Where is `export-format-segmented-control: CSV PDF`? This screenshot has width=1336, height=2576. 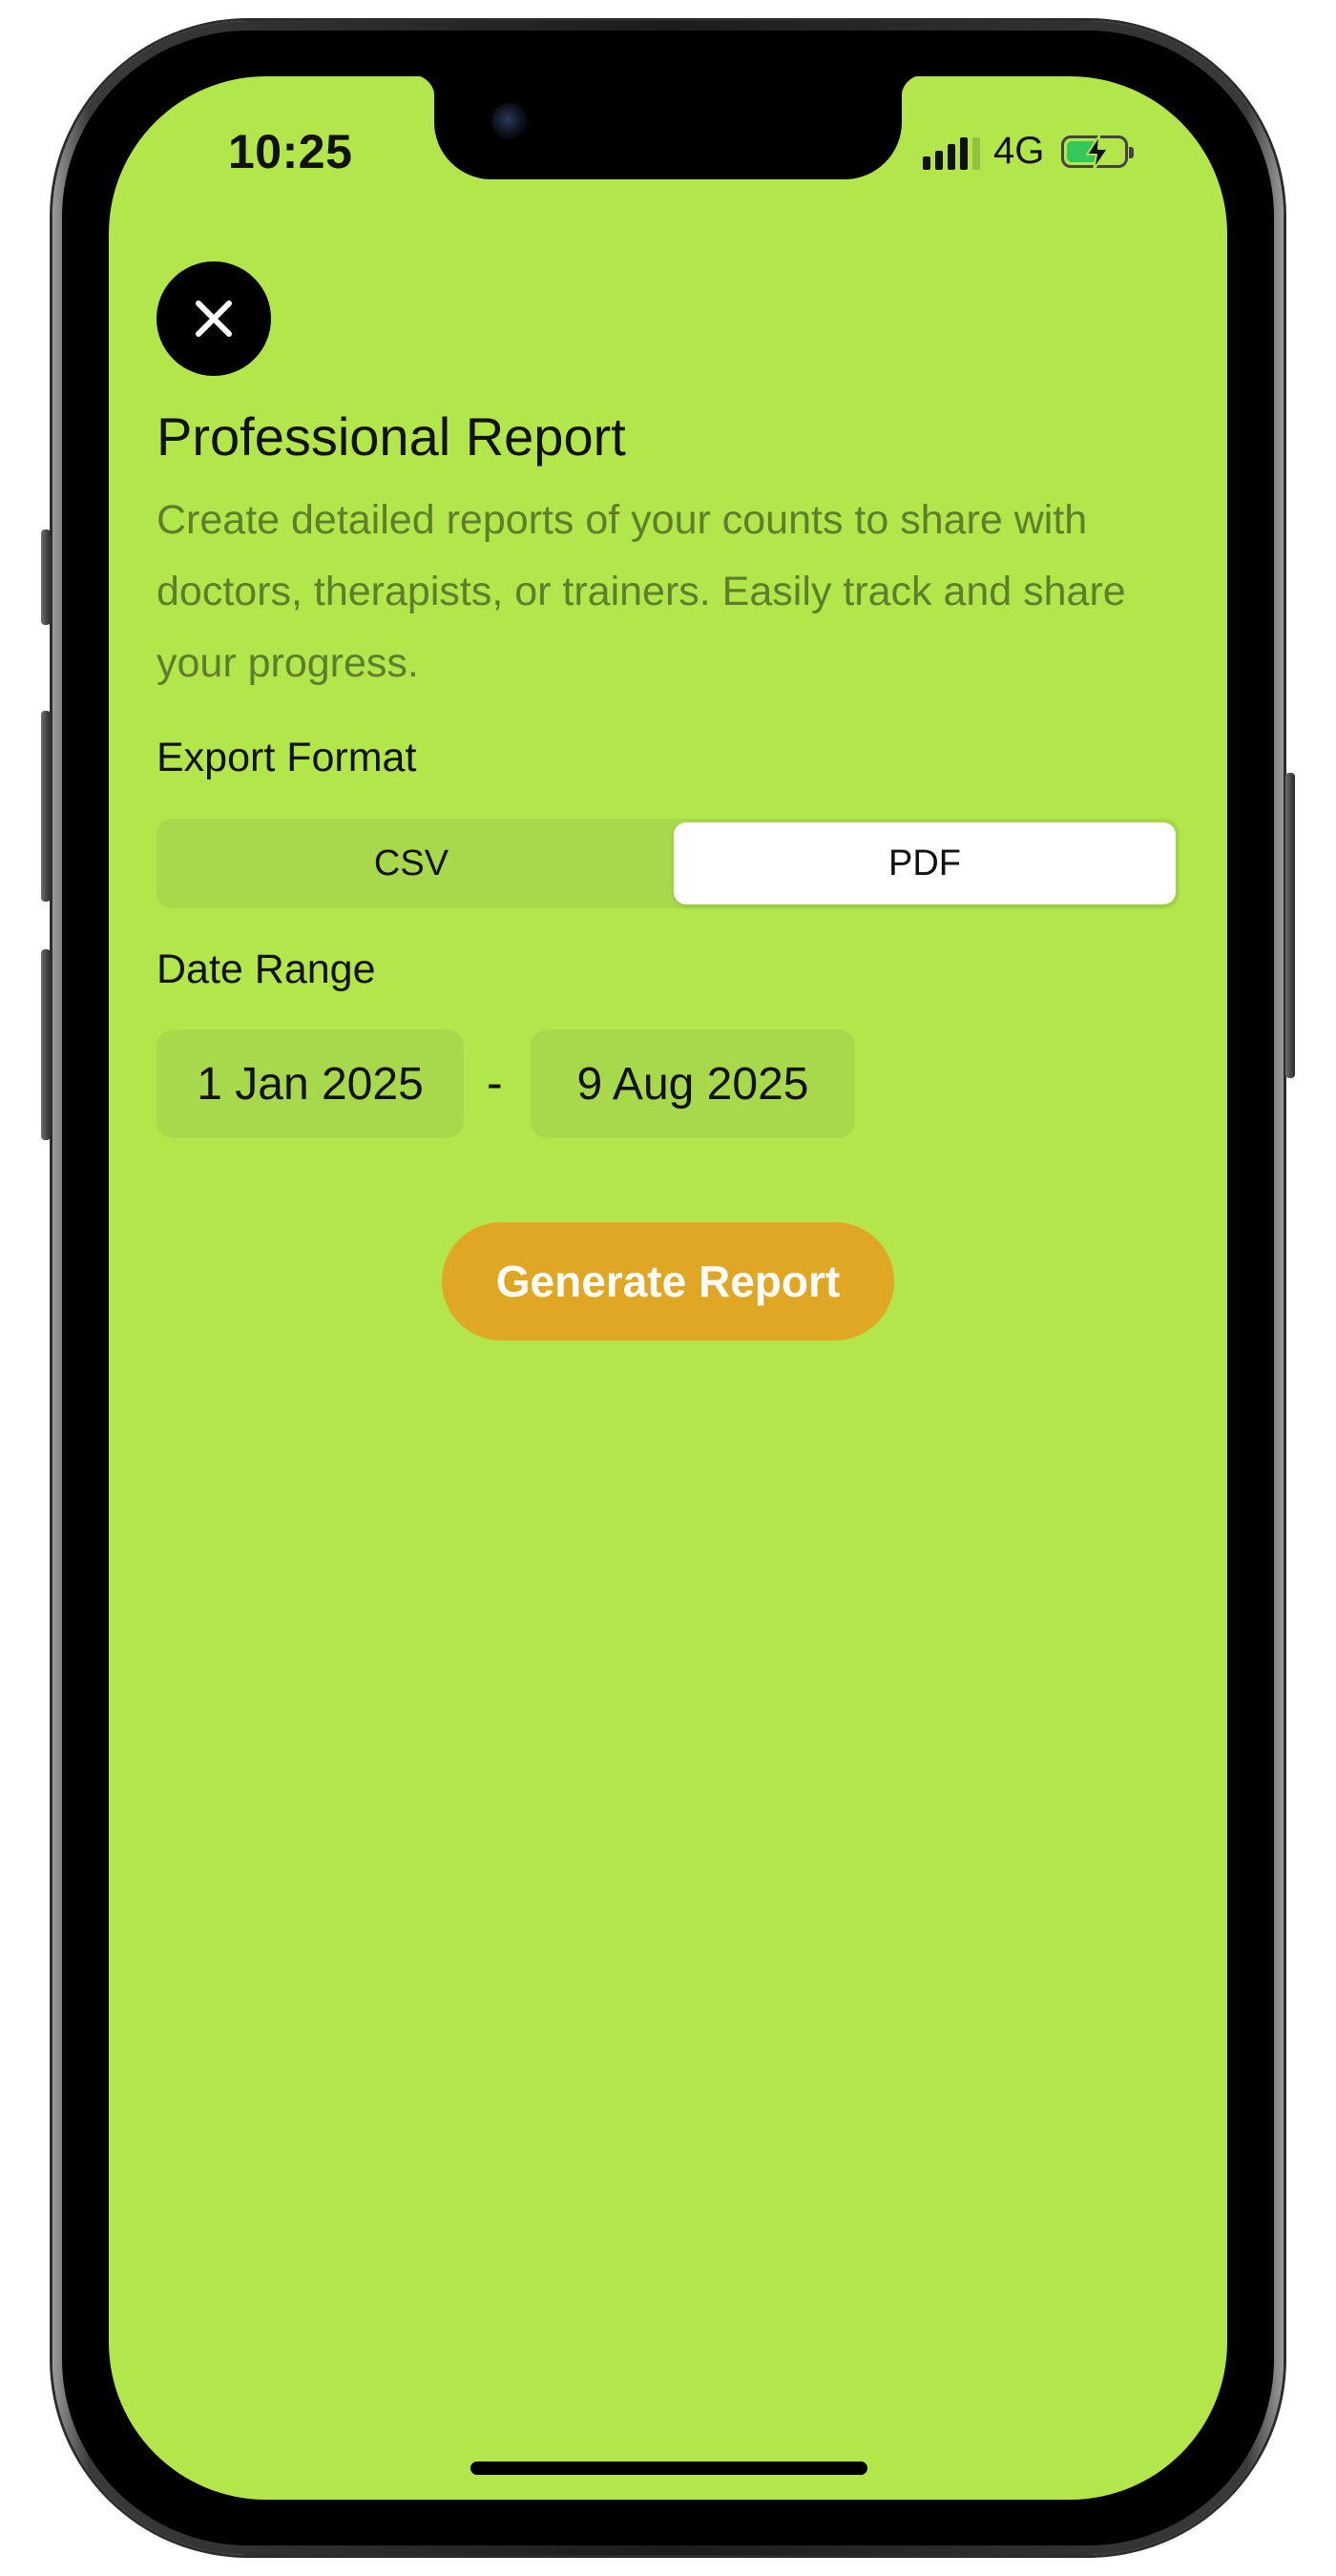 export-format-segmented-control: CSV PDF is located at coordinates (668, 863).